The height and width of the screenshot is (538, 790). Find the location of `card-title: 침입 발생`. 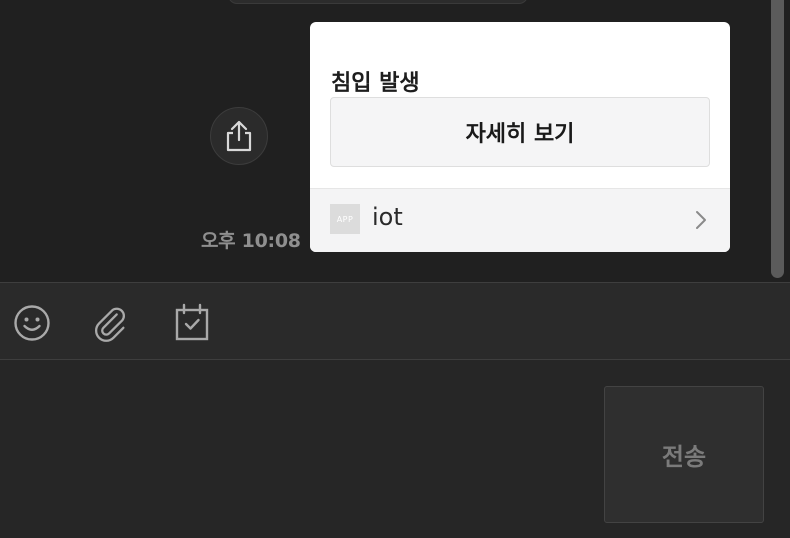

card-title: 침입 발생 is located at coordinates (375, 83).